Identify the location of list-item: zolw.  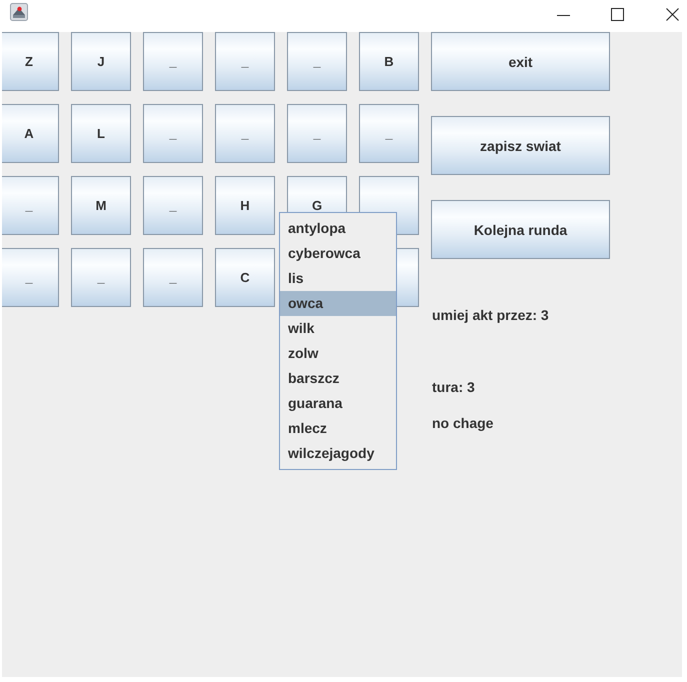
(338, 353).